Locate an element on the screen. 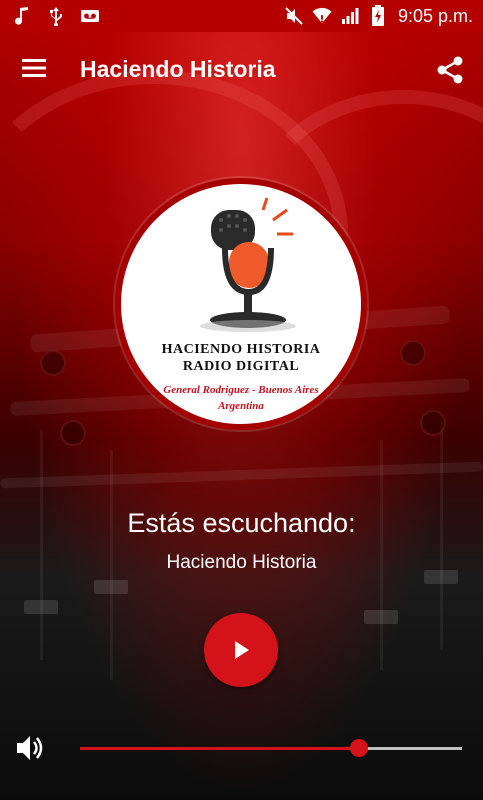  station-name: Haciendo Historia is located at coordinates (241, 562).